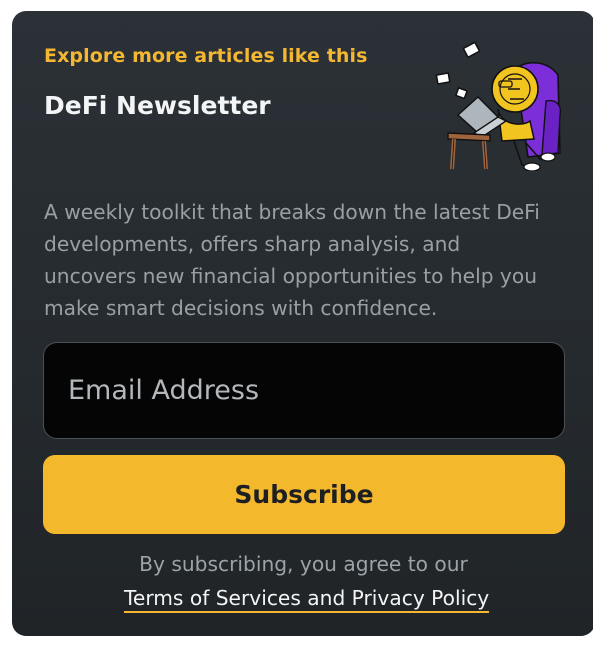 Image resolution: width=593 pixels, height=646 pixels. Describe the element at coordinates (307, 599) in the screenshot. I see `terms-privacy-link: Terms of Services and Privacy Policy` at that location.